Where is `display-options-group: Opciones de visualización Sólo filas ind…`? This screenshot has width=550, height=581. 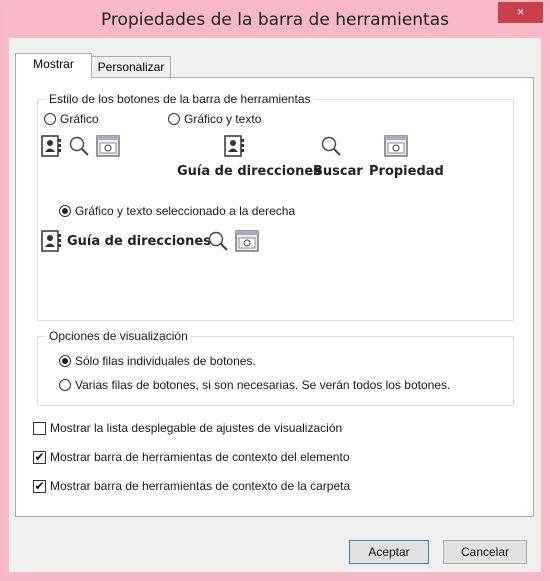
display-options-group: Opciones de visualización Sólo filas ind… is located at coordinates (275, 367).